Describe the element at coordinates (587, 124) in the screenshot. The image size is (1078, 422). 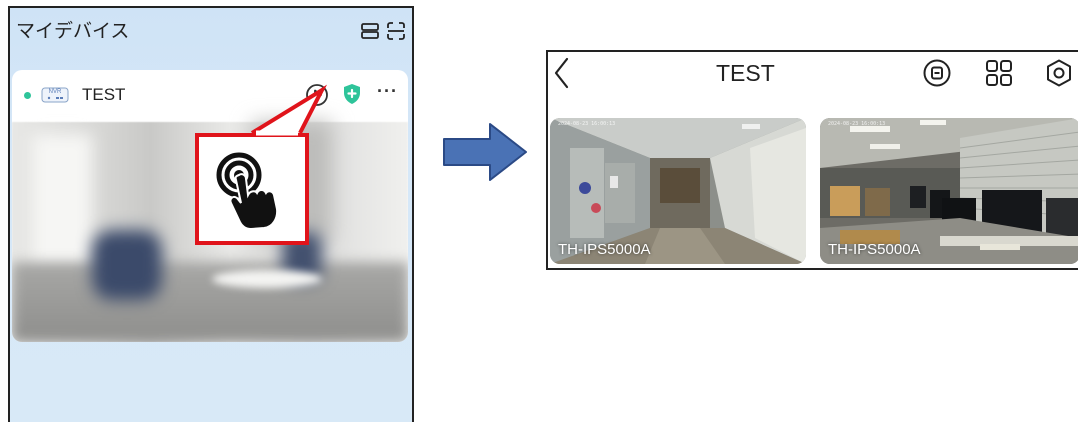
I see `camera-1-timestamp: 2024-08-23 16:00:13` at that location.